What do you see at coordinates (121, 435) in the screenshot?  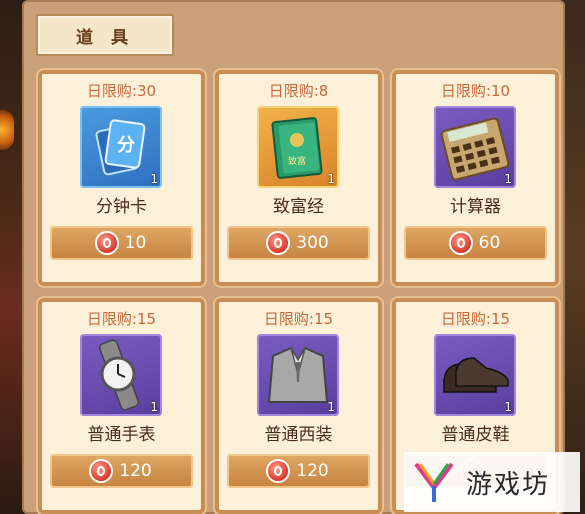 I see `item-name: 普通手表` at bounding box center [121, 435].